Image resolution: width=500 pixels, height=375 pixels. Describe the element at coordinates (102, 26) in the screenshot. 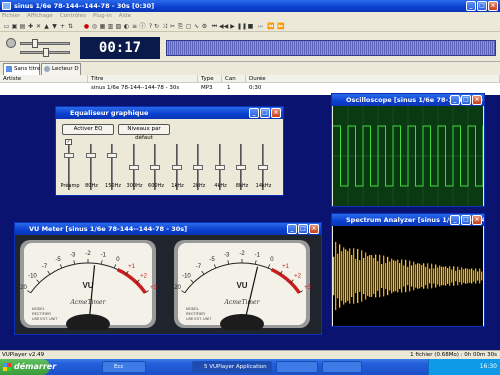

I see `visualizer-icon: ▦` at that location.